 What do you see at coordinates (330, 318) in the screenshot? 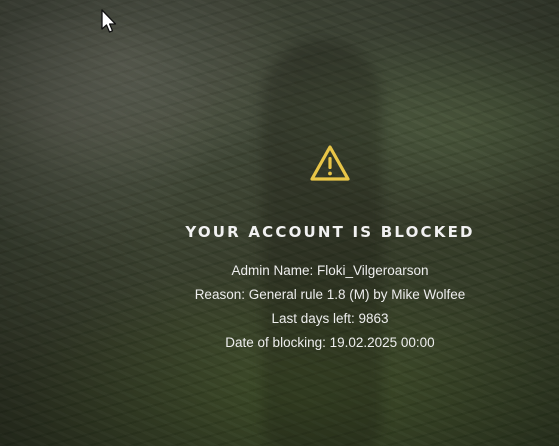
I see `days-left-text: Last days left: 9863` at bounding box center [330, 318].